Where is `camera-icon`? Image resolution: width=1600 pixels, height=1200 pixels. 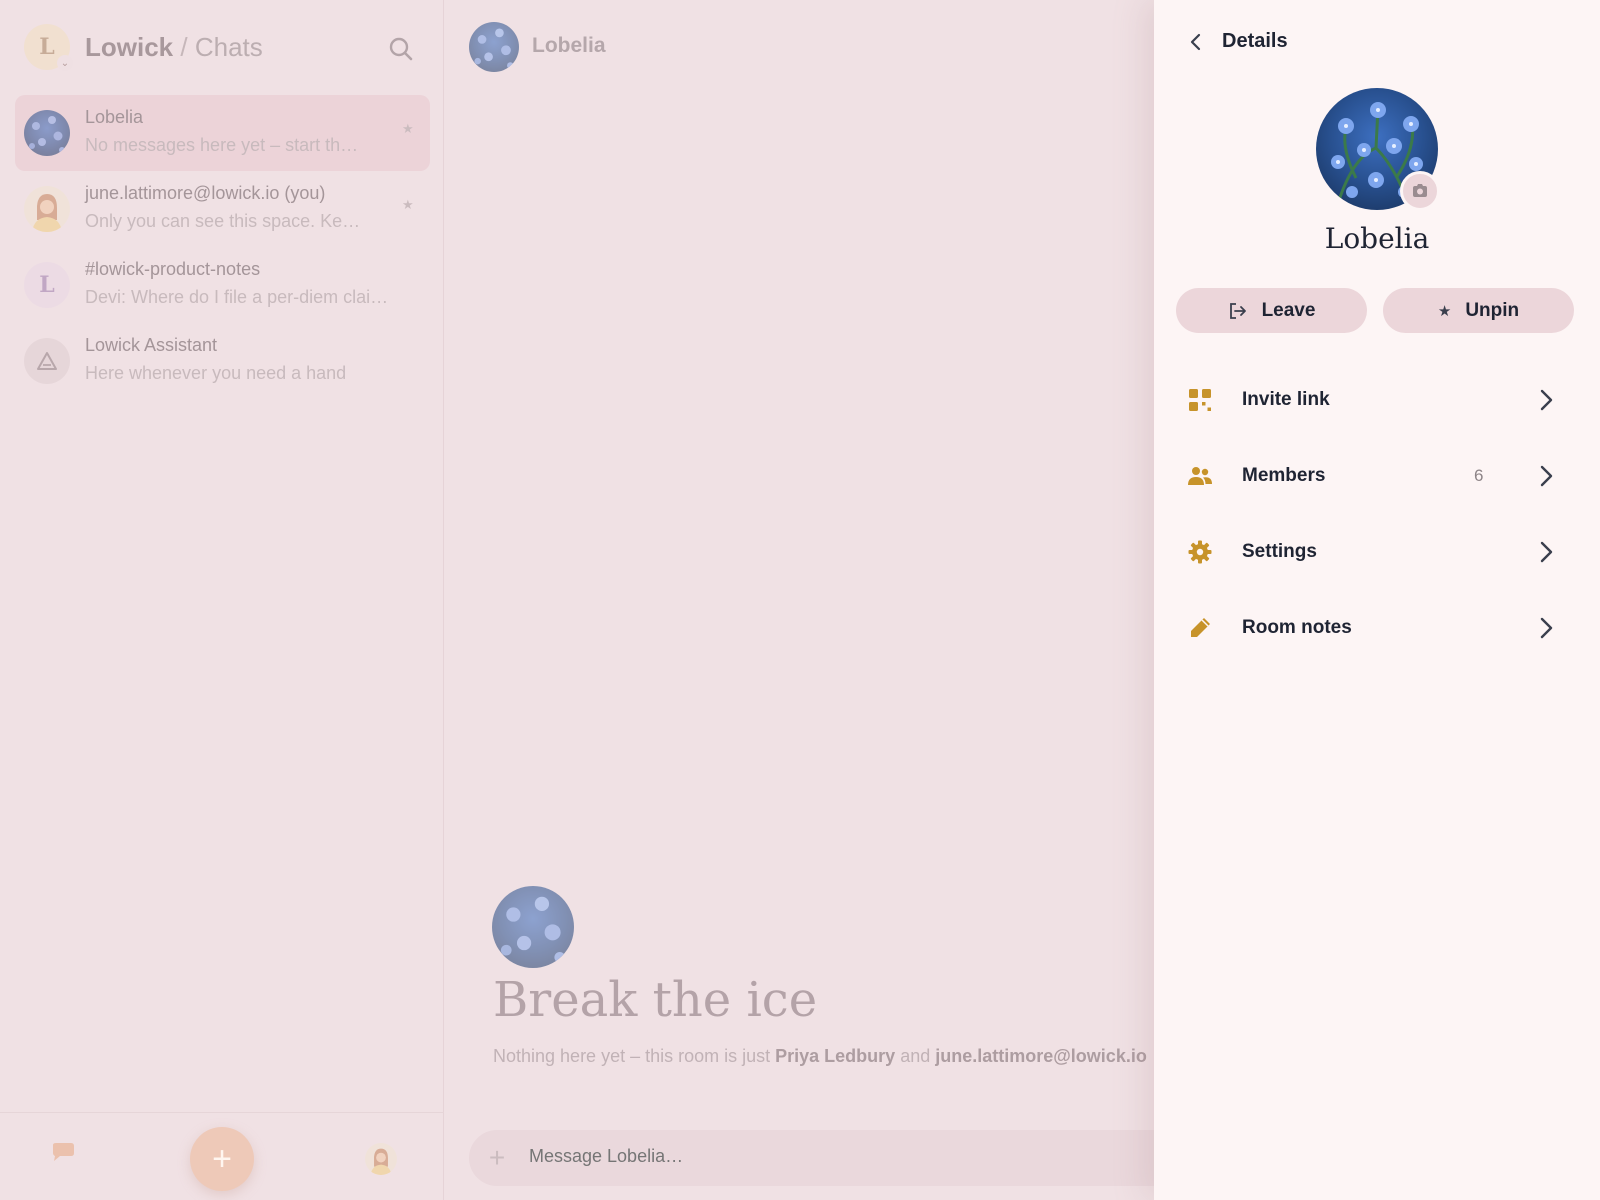 camera-icon is located at coordinates (1420, 190).